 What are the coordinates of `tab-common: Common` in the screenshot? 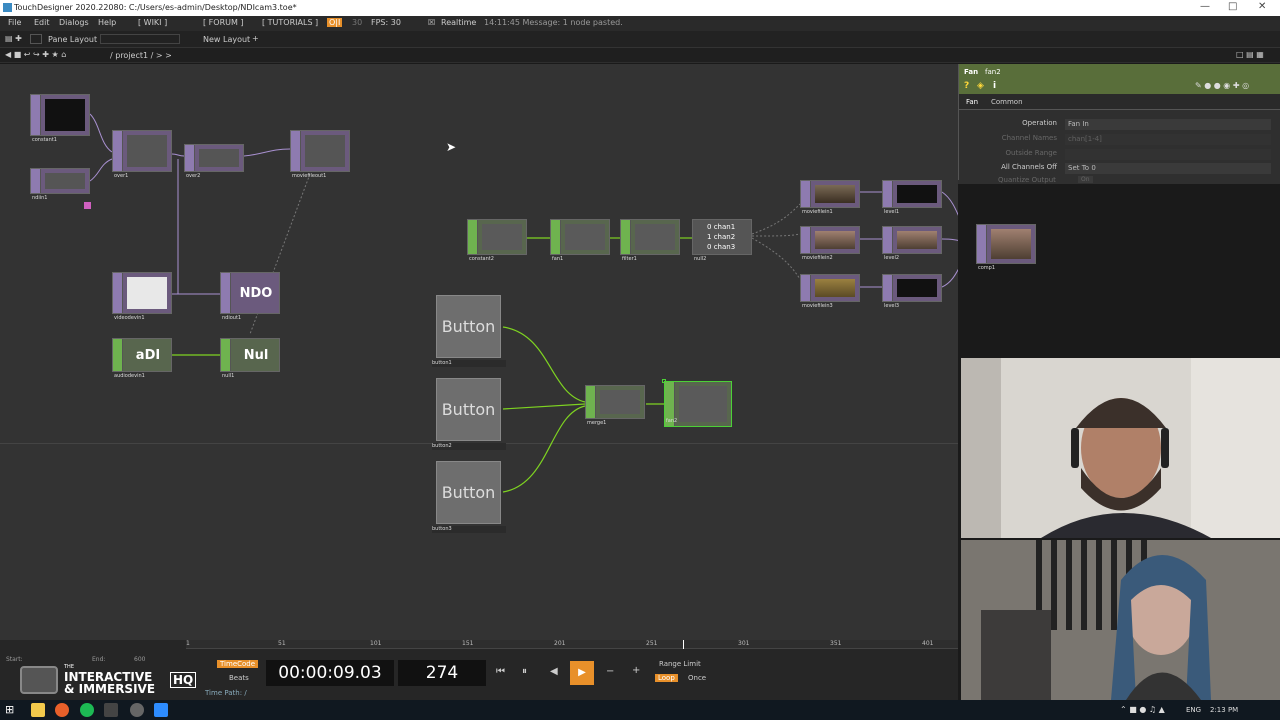 It's located at (1007, 102).